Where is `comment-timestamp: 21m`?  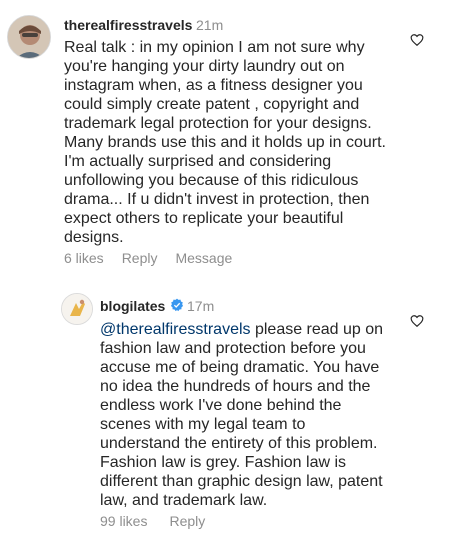 comment-timestamp: 21m is located at coordinates (210, 25).